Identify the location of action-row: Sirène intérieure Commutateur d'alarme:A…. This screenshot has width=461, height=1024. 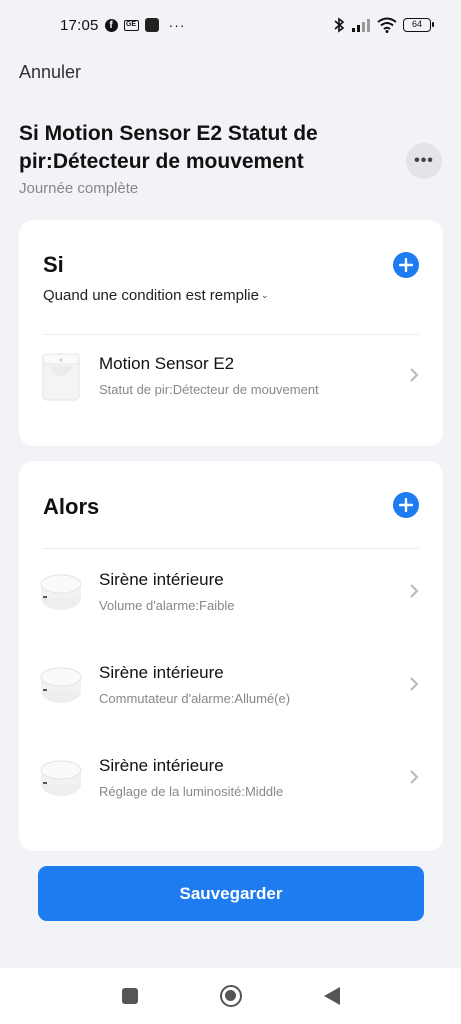
(231, 686).